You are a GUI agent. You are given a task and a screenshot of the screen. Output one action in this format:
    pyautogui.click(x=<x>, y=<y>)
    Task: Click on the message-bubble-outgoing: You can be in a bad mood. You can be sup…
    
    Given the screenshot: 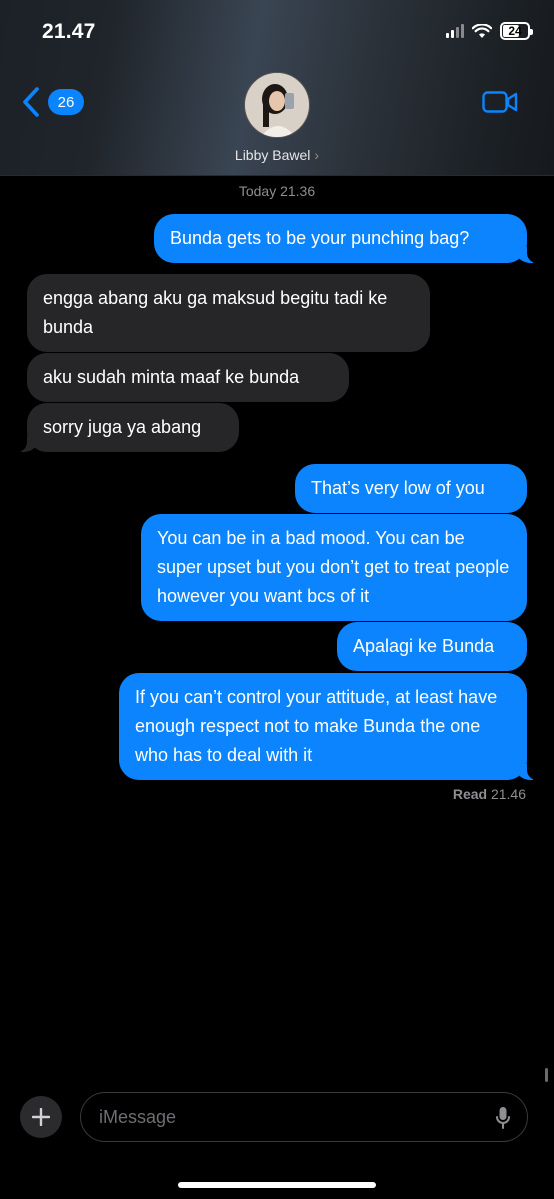 What is the action you would take?
    pyautogui.click(x=334, y=567)
    